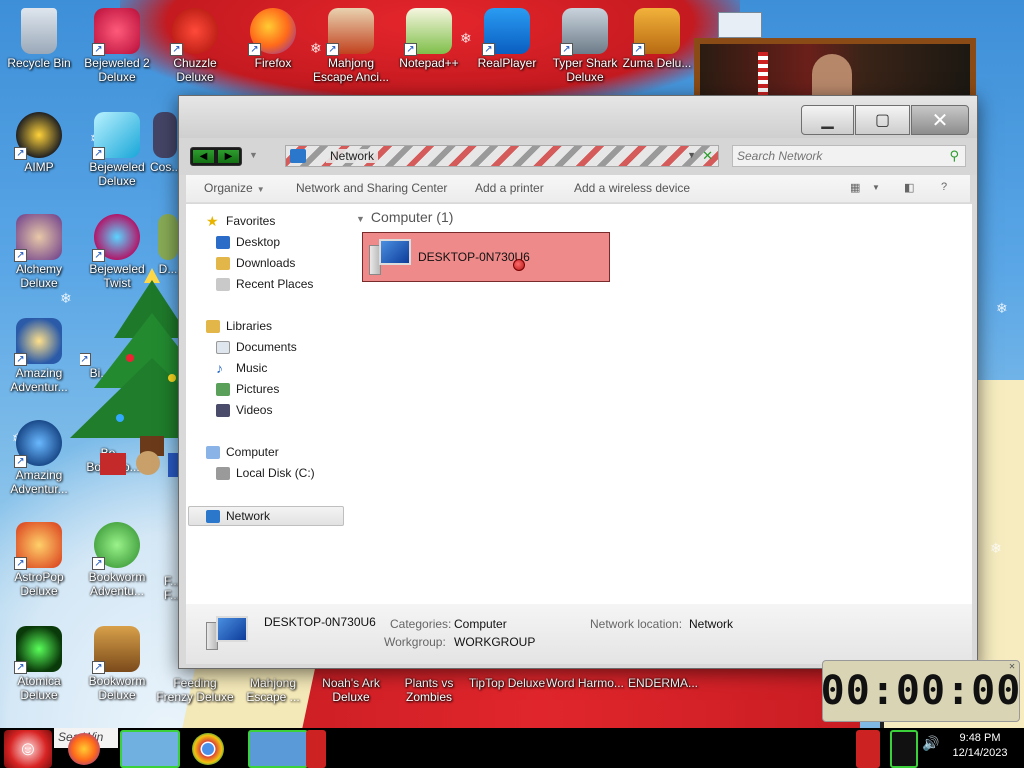 The height and width of the screenshot is (768, 1024). What do you see at coordinates (242, 452) in the screenshot?
I see `nav-computer: Computer` at bounding box center [242, 452].